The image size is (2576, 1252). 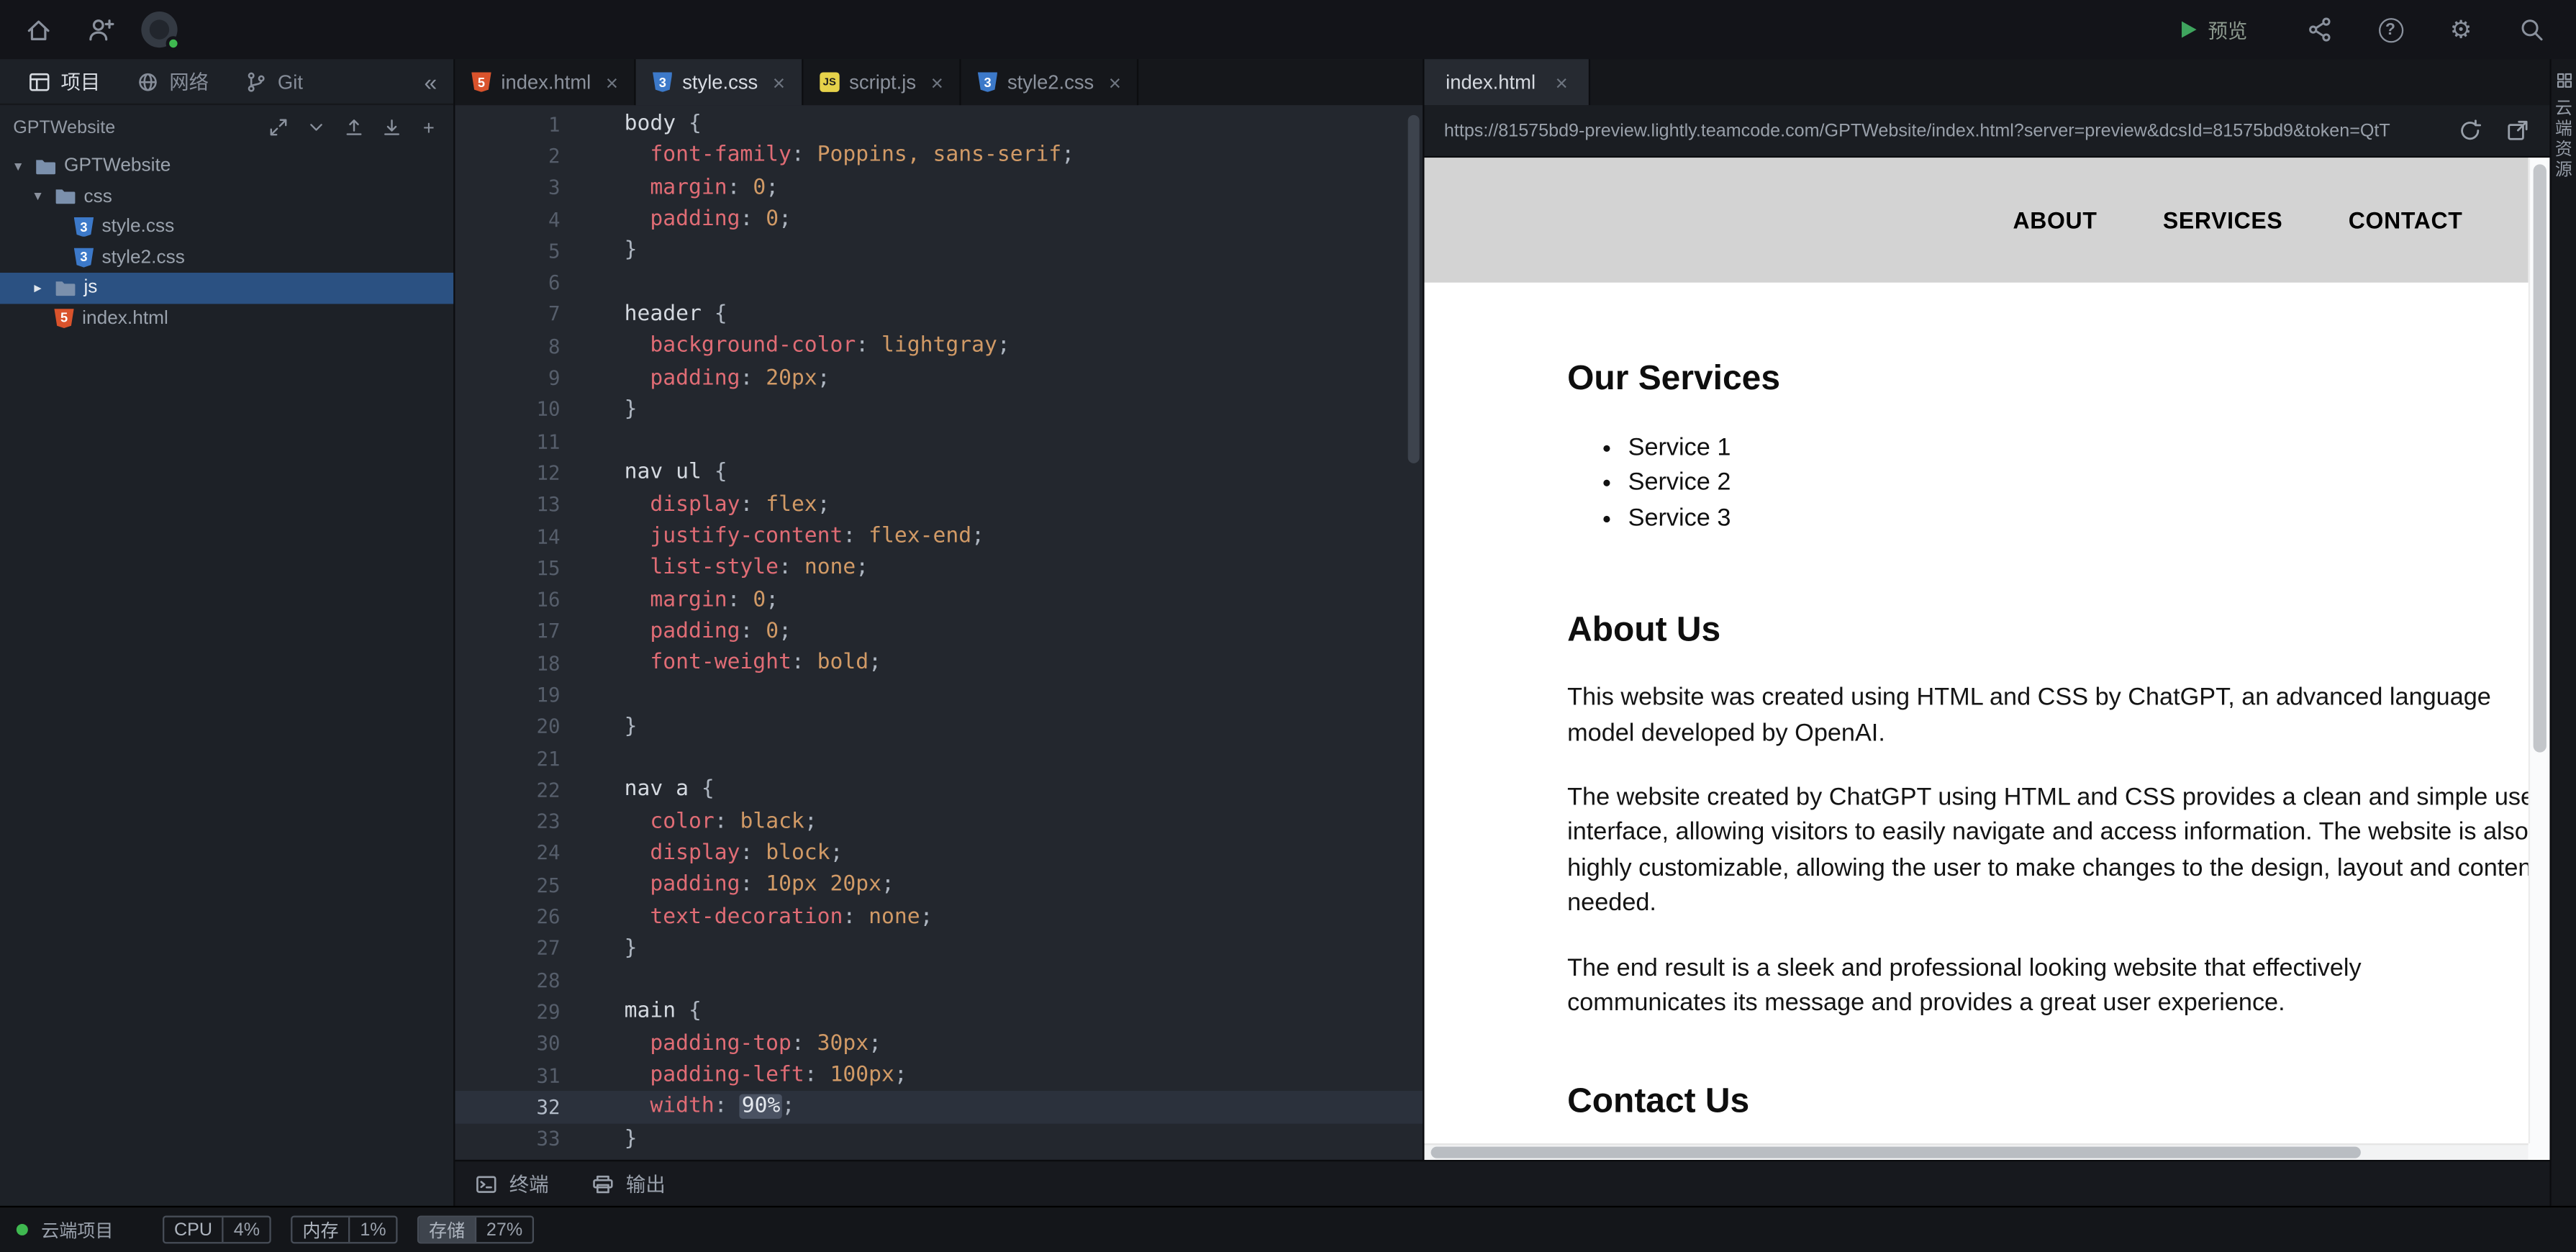 What do you see at coordinates (939, 822) in the screenshot?
I see `code-line: 23 color: black;` at bounding box center [939, 822].